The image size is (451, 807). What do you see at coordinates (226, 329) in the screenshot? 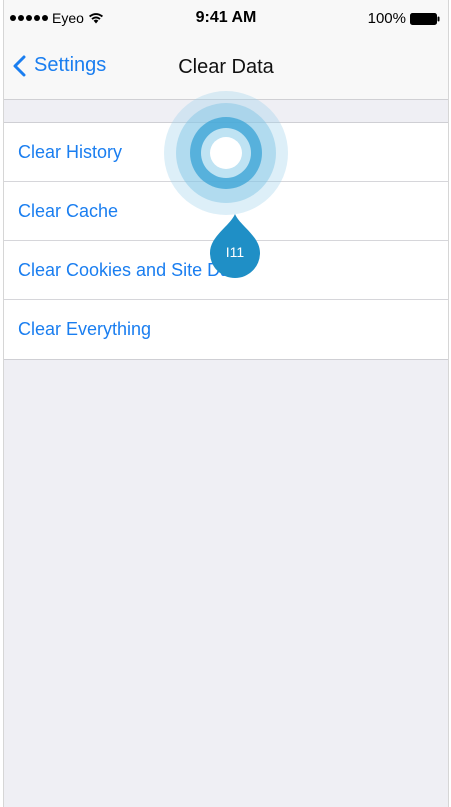
I see `clear-everything-item: Clear Everything` at bounding box center [226, 329].